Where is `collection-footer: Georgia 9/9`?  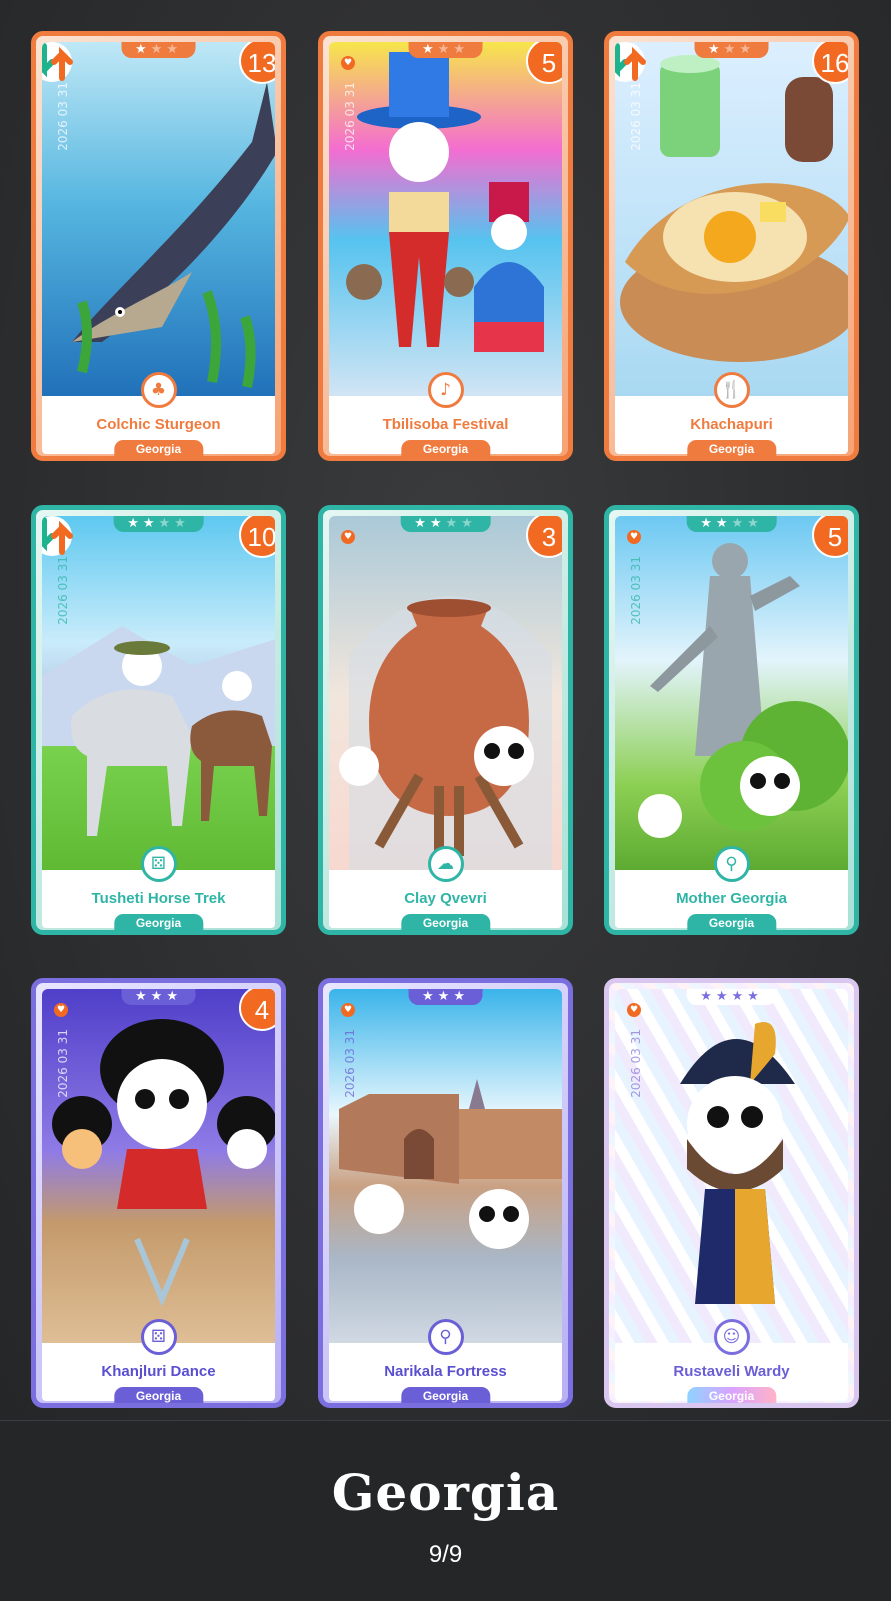
collection-footer: Georgia 9/9 is located at coordinates (445, 1510).